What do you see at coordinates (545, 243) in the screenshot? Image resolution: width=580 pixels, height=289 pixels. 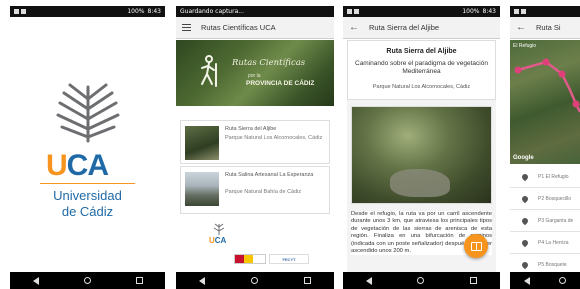 I see `list-item: P4 La Herriza` at bounding box center [545, 243].